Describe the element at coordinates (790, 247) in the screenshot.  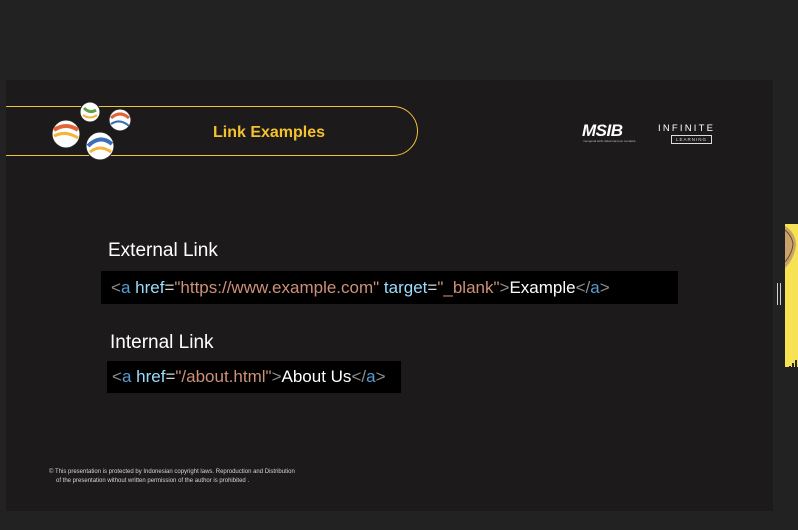
I see `participant-face-icon` at that location.